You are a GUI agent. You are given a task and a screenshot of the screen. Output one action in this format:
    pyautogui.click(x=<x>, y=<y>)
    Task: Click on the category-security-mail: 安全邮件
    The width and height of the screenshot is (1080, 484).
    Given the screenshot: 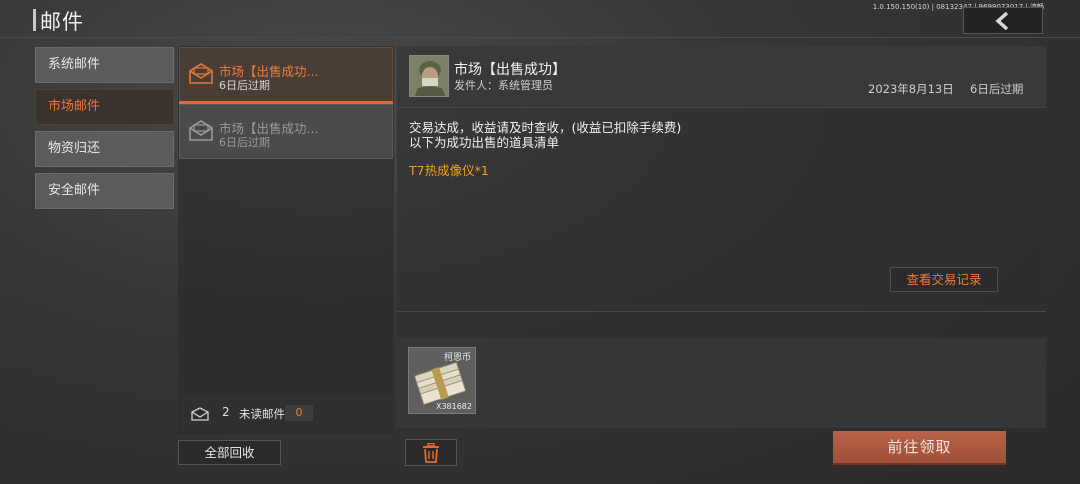 What is the action you would take?
    pyautogui.click(x=104, y=191)
    